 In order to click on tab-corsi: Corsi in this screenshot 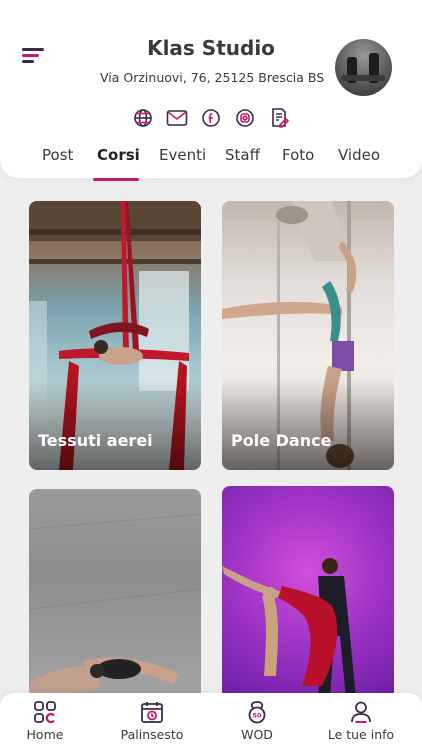, I will do `click(118, 155)`.